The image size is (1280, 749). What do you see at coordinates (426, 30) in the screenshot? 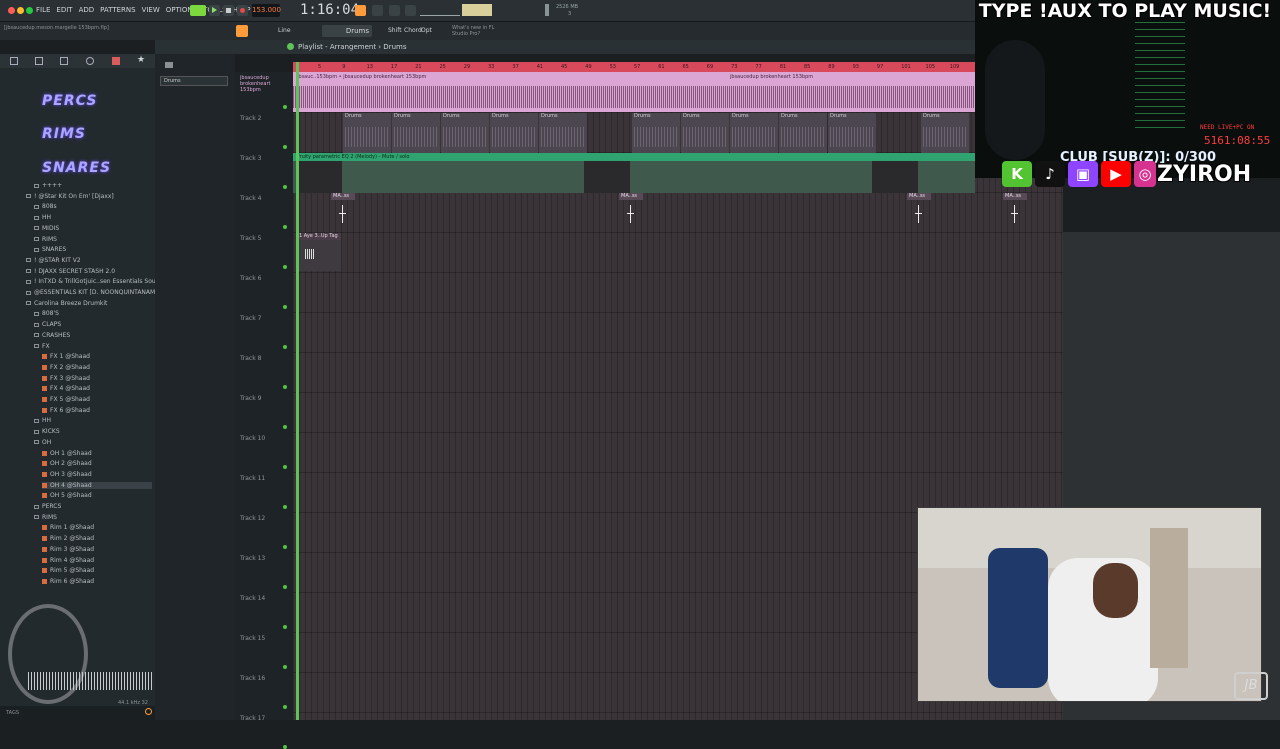
I see `options-button: Opt` at bounding box center [426, 30].